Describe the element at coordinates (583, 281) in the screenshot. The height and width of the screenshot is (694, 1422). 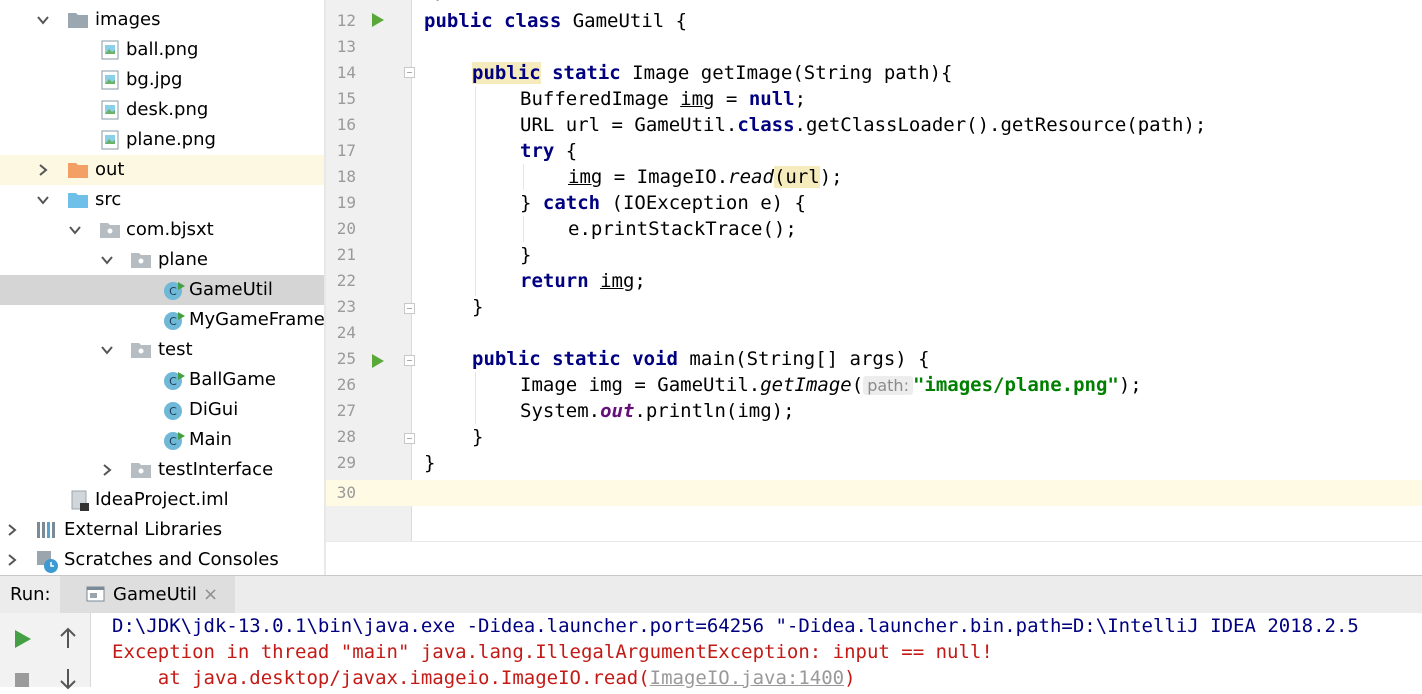
I see `code-line-22: return img;` at that location.